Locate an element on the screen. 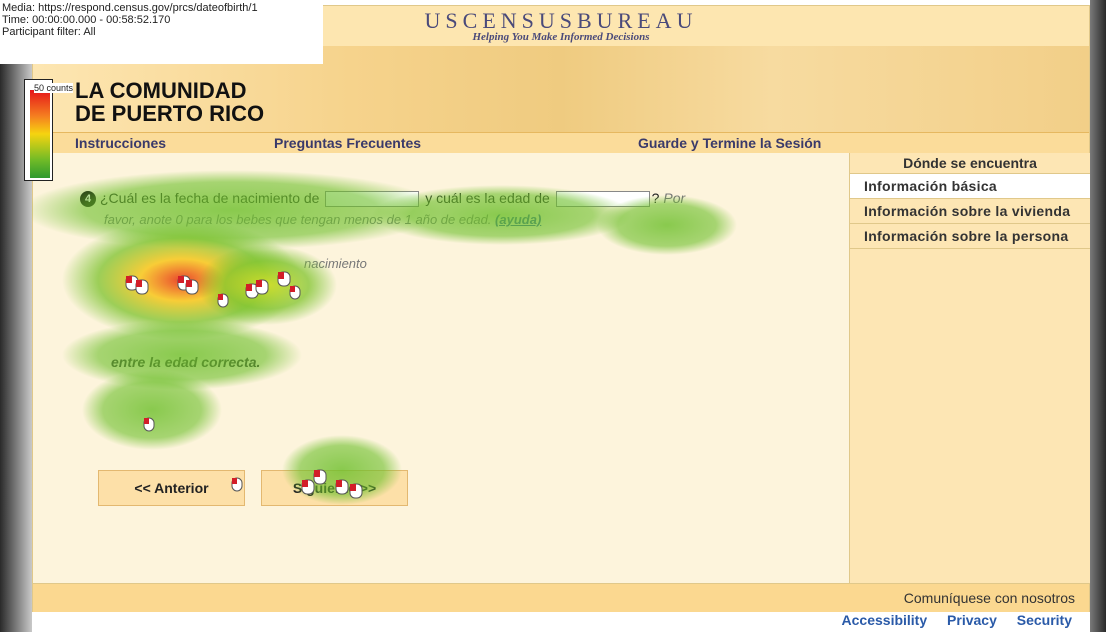  nav-instrucciones: Instrucciones is located at coordinates (120, 143).